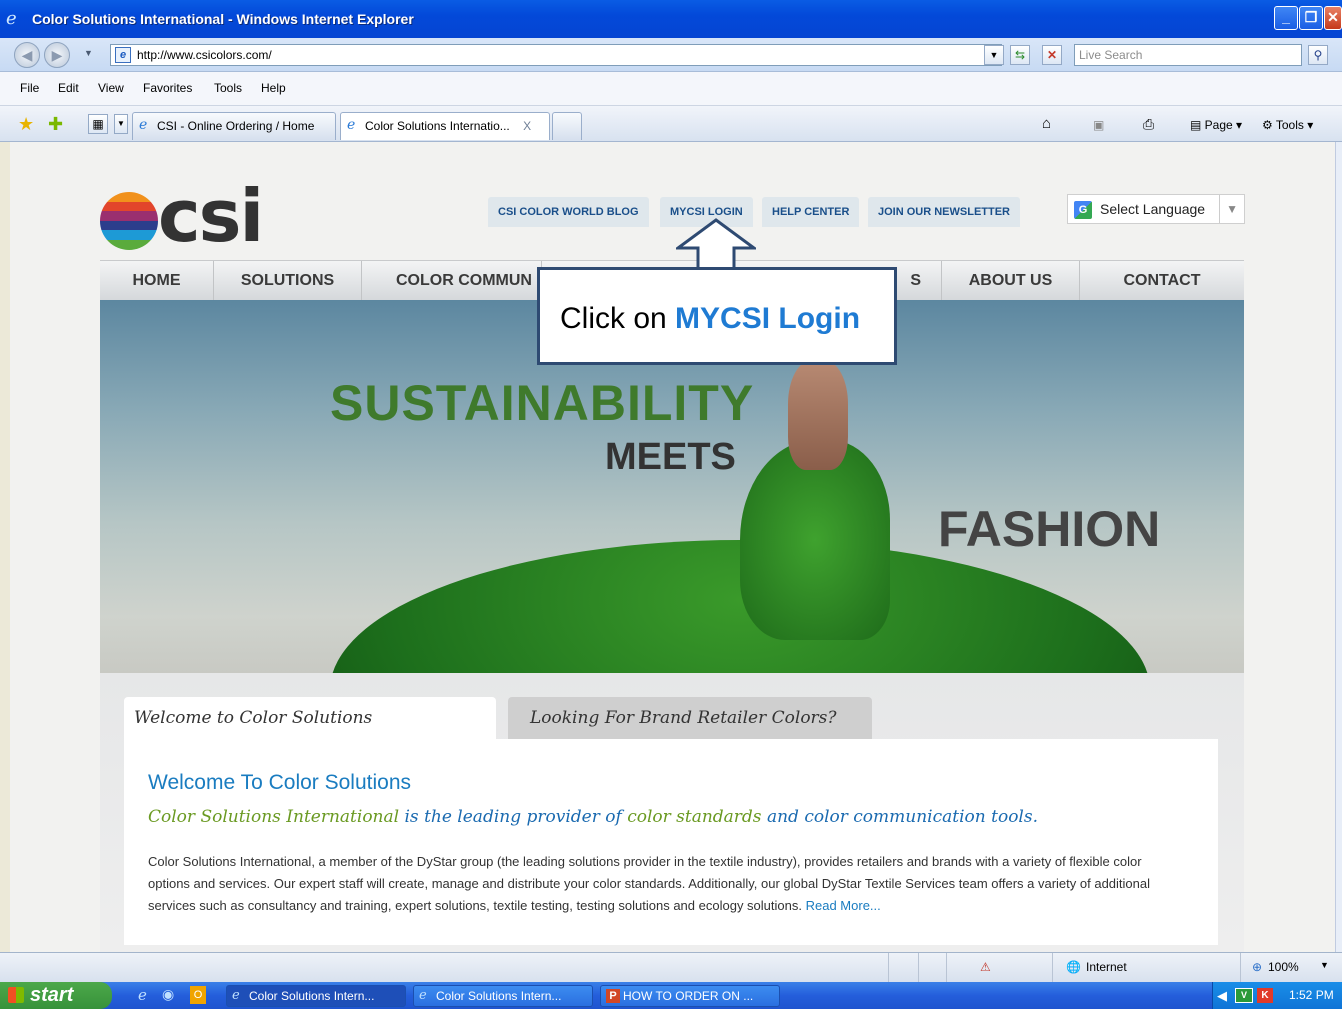 The height and width of the screenshot is (1009, 1342). What do you see at coordinates (1311, 18) in the screenshot?
I see `restore-button: ❐` at bounding box center [1311, 18].